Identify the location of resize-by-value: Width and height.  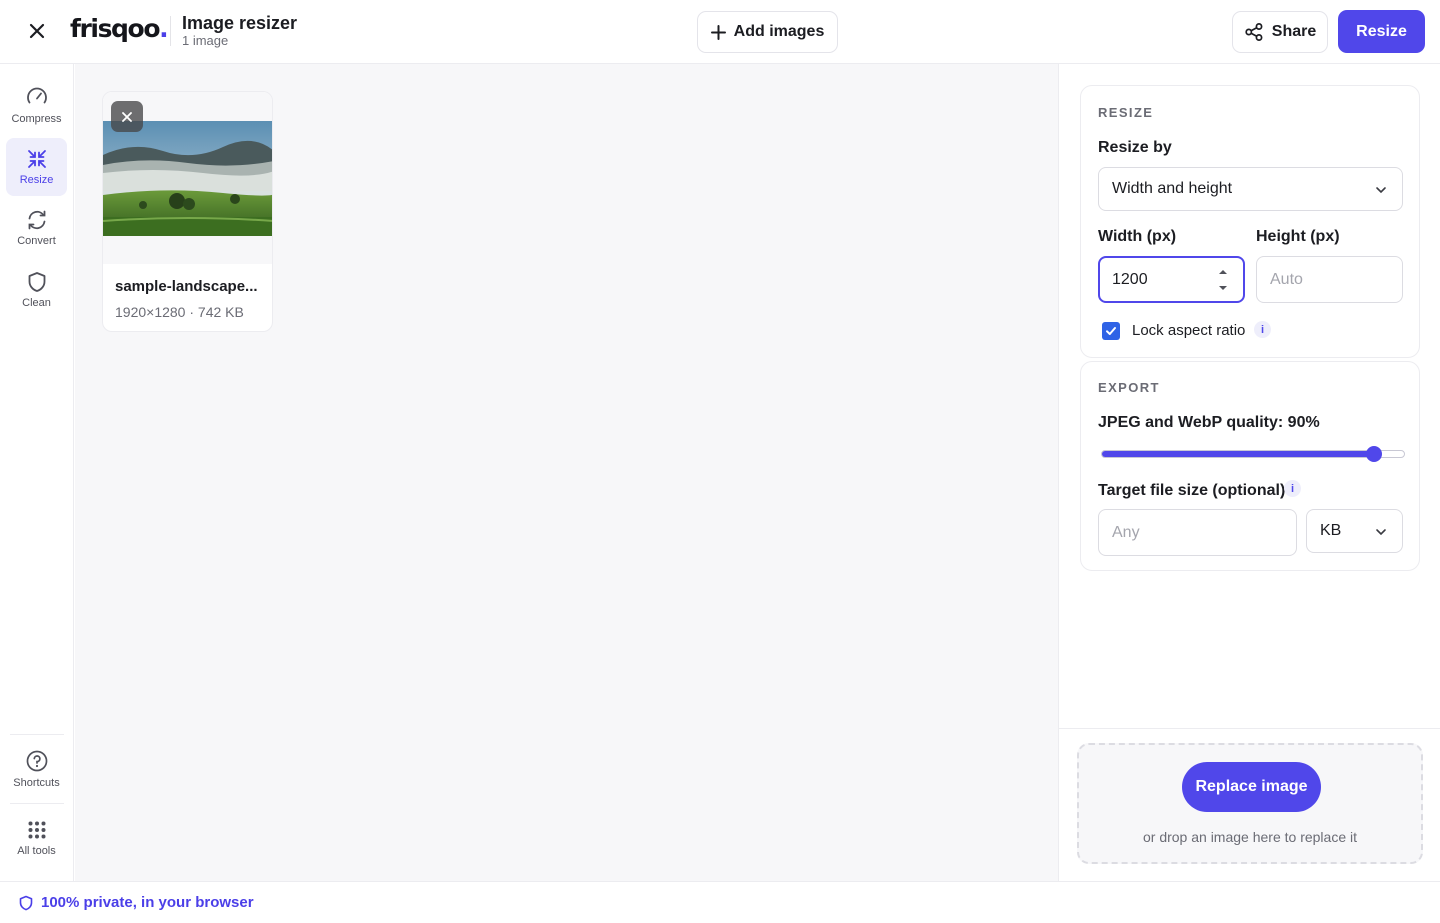
(1172, 188).